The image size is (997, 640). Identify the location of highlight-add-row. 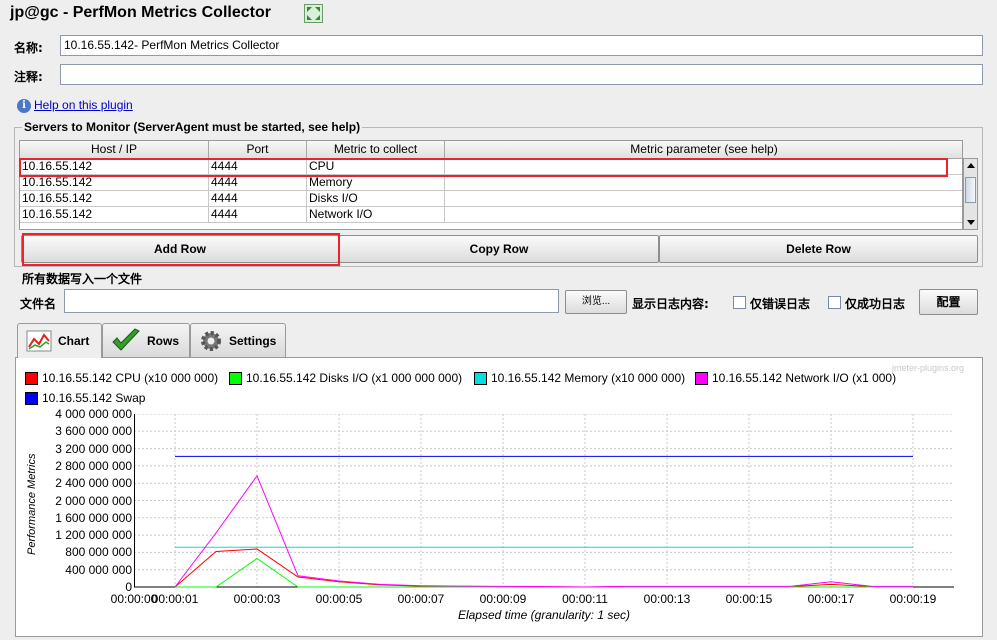
(181, 249).